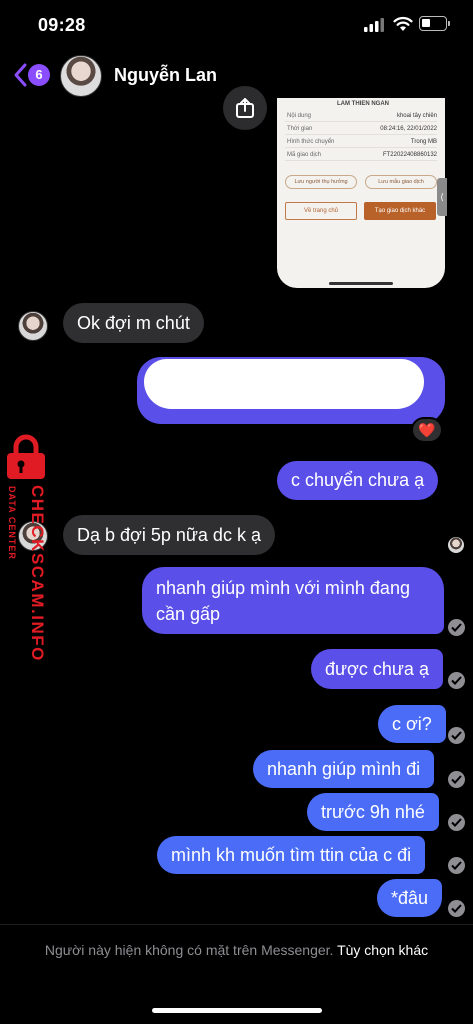 This screenshot has width=473, height=1024. I want to click on status-time: 09:28, so click(62, 25).